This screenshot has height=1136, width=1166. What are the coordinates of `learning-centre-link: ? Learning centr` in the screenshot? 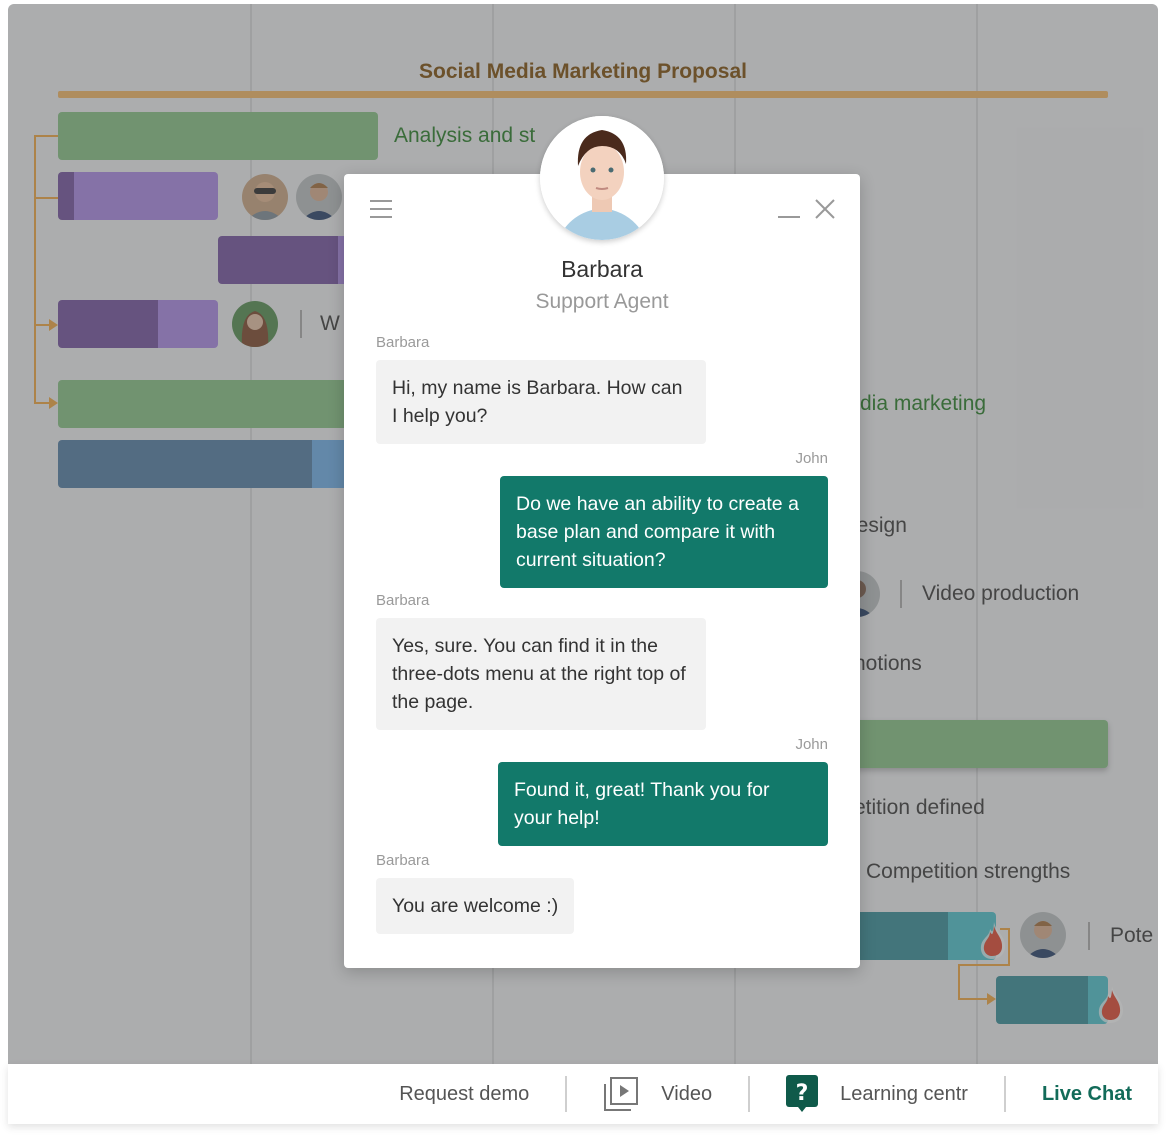 It's located at (877, 1094).